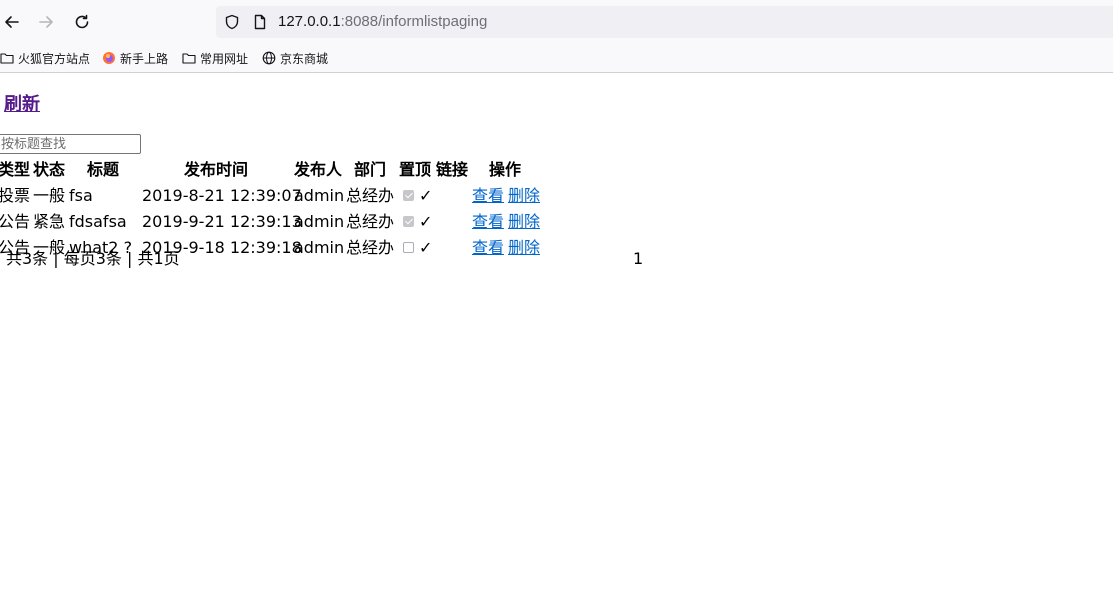 The image size is (1113, 593). I want to click on globe-icon, so click(269, 58).